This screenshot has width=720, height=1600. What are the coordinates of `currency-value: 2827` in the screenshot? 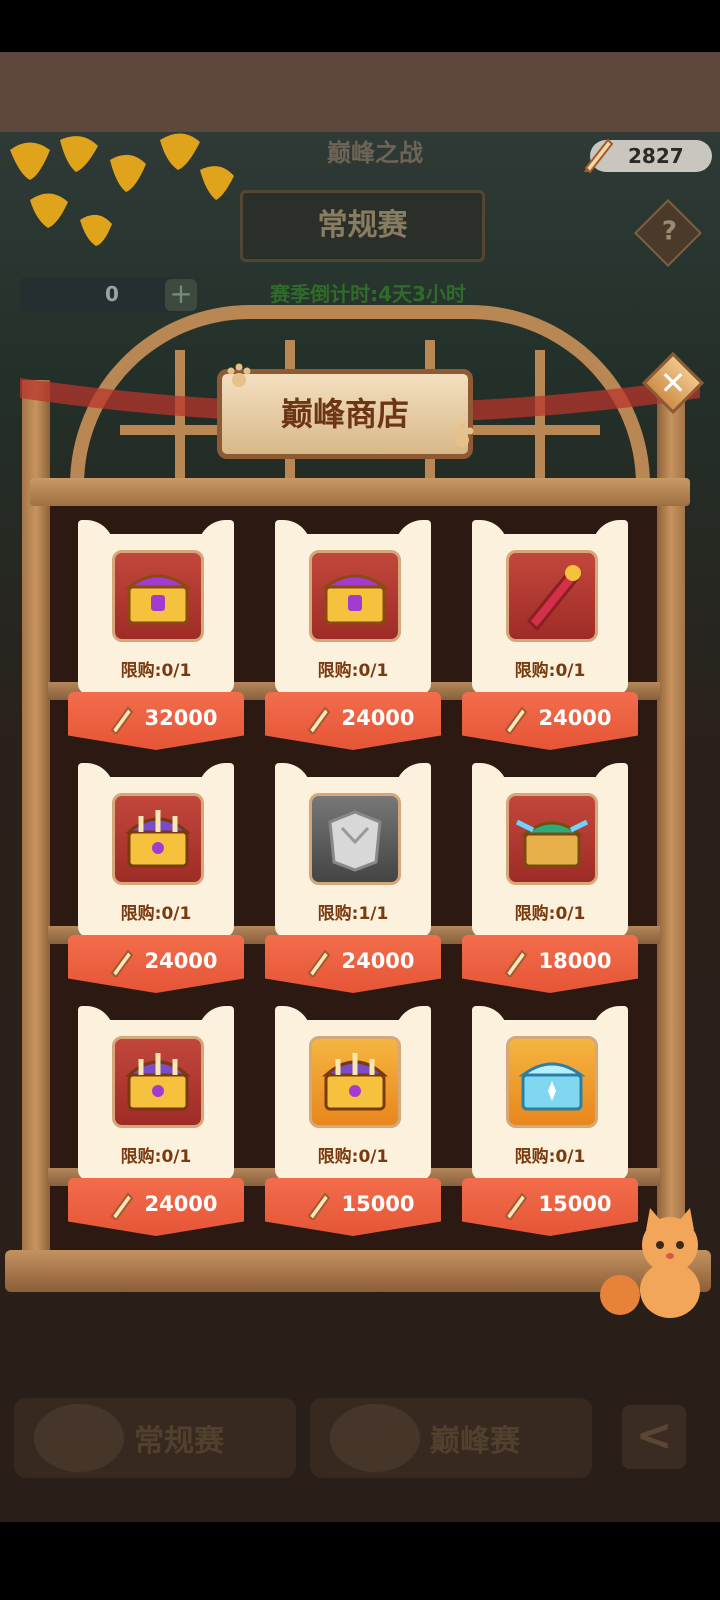 It's located at (656, 156).